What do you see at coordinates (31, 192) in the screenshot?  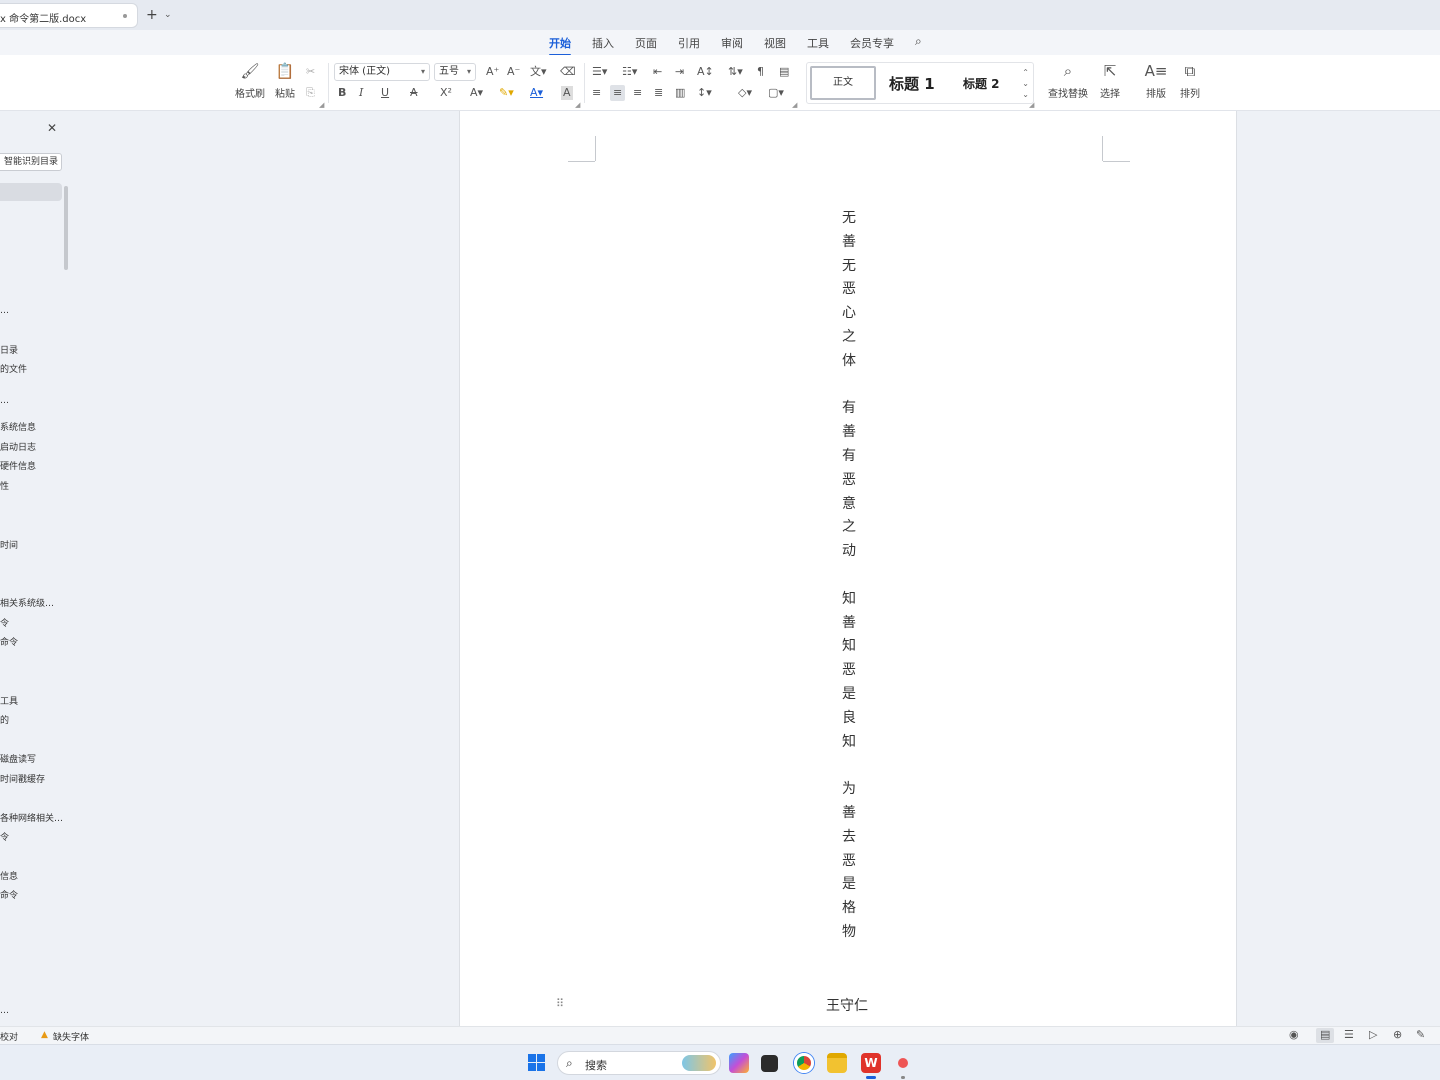 I see `nav-selected-item` at bounding box center [31, 192].